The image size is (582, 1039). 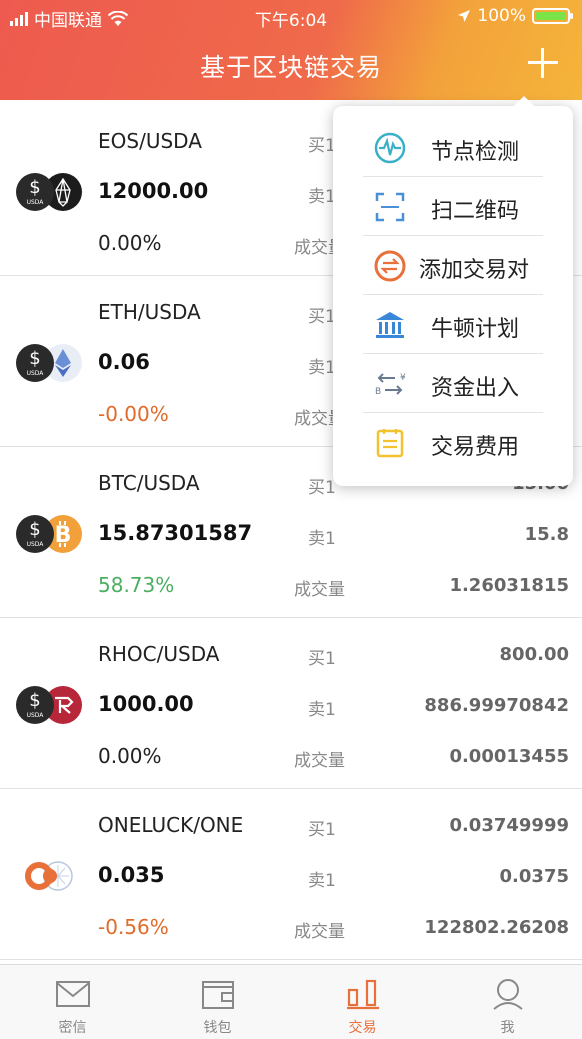 I want to click on pair-name: BTC/USDA, so click(x=149, y=483).